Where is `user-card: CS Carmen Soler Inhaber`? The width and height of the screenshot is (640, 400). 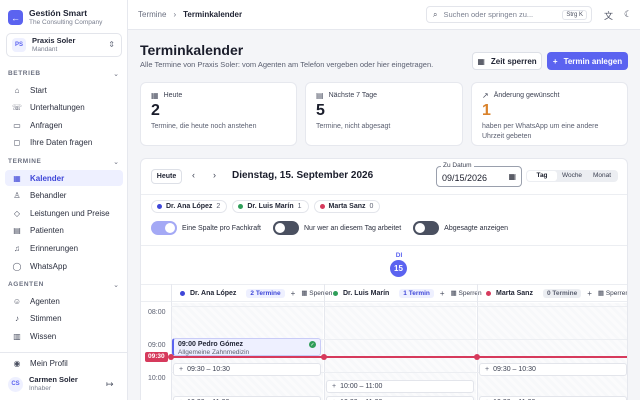 user-card: CS Carmen Soler Inhaber is located at coordinates (43, 384).